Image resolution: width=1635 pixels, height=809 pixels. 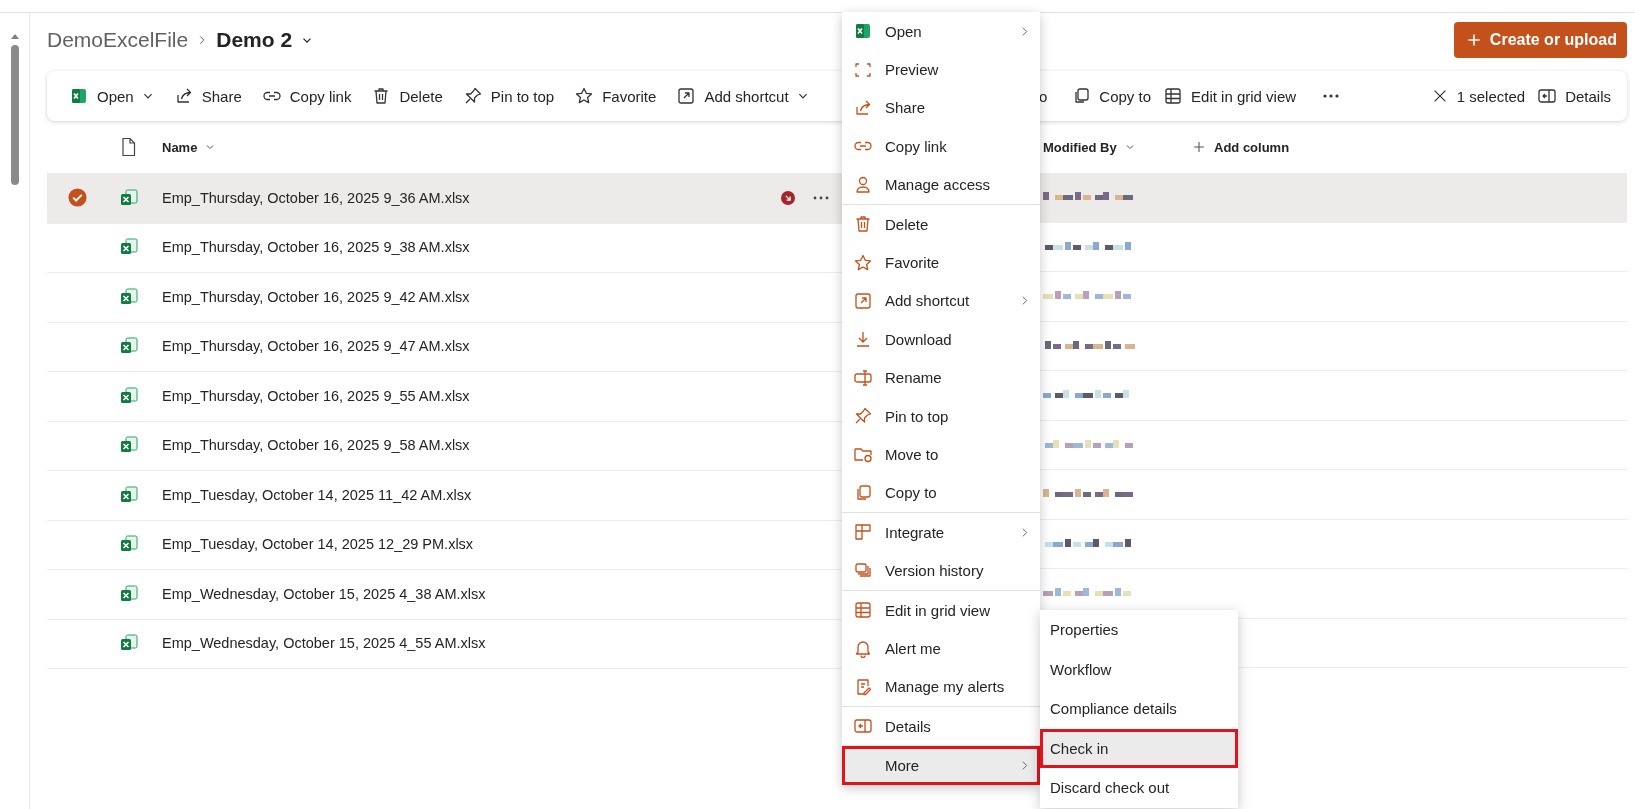 I want to click on toolbar-button: Open, so click(x=111, y=96).